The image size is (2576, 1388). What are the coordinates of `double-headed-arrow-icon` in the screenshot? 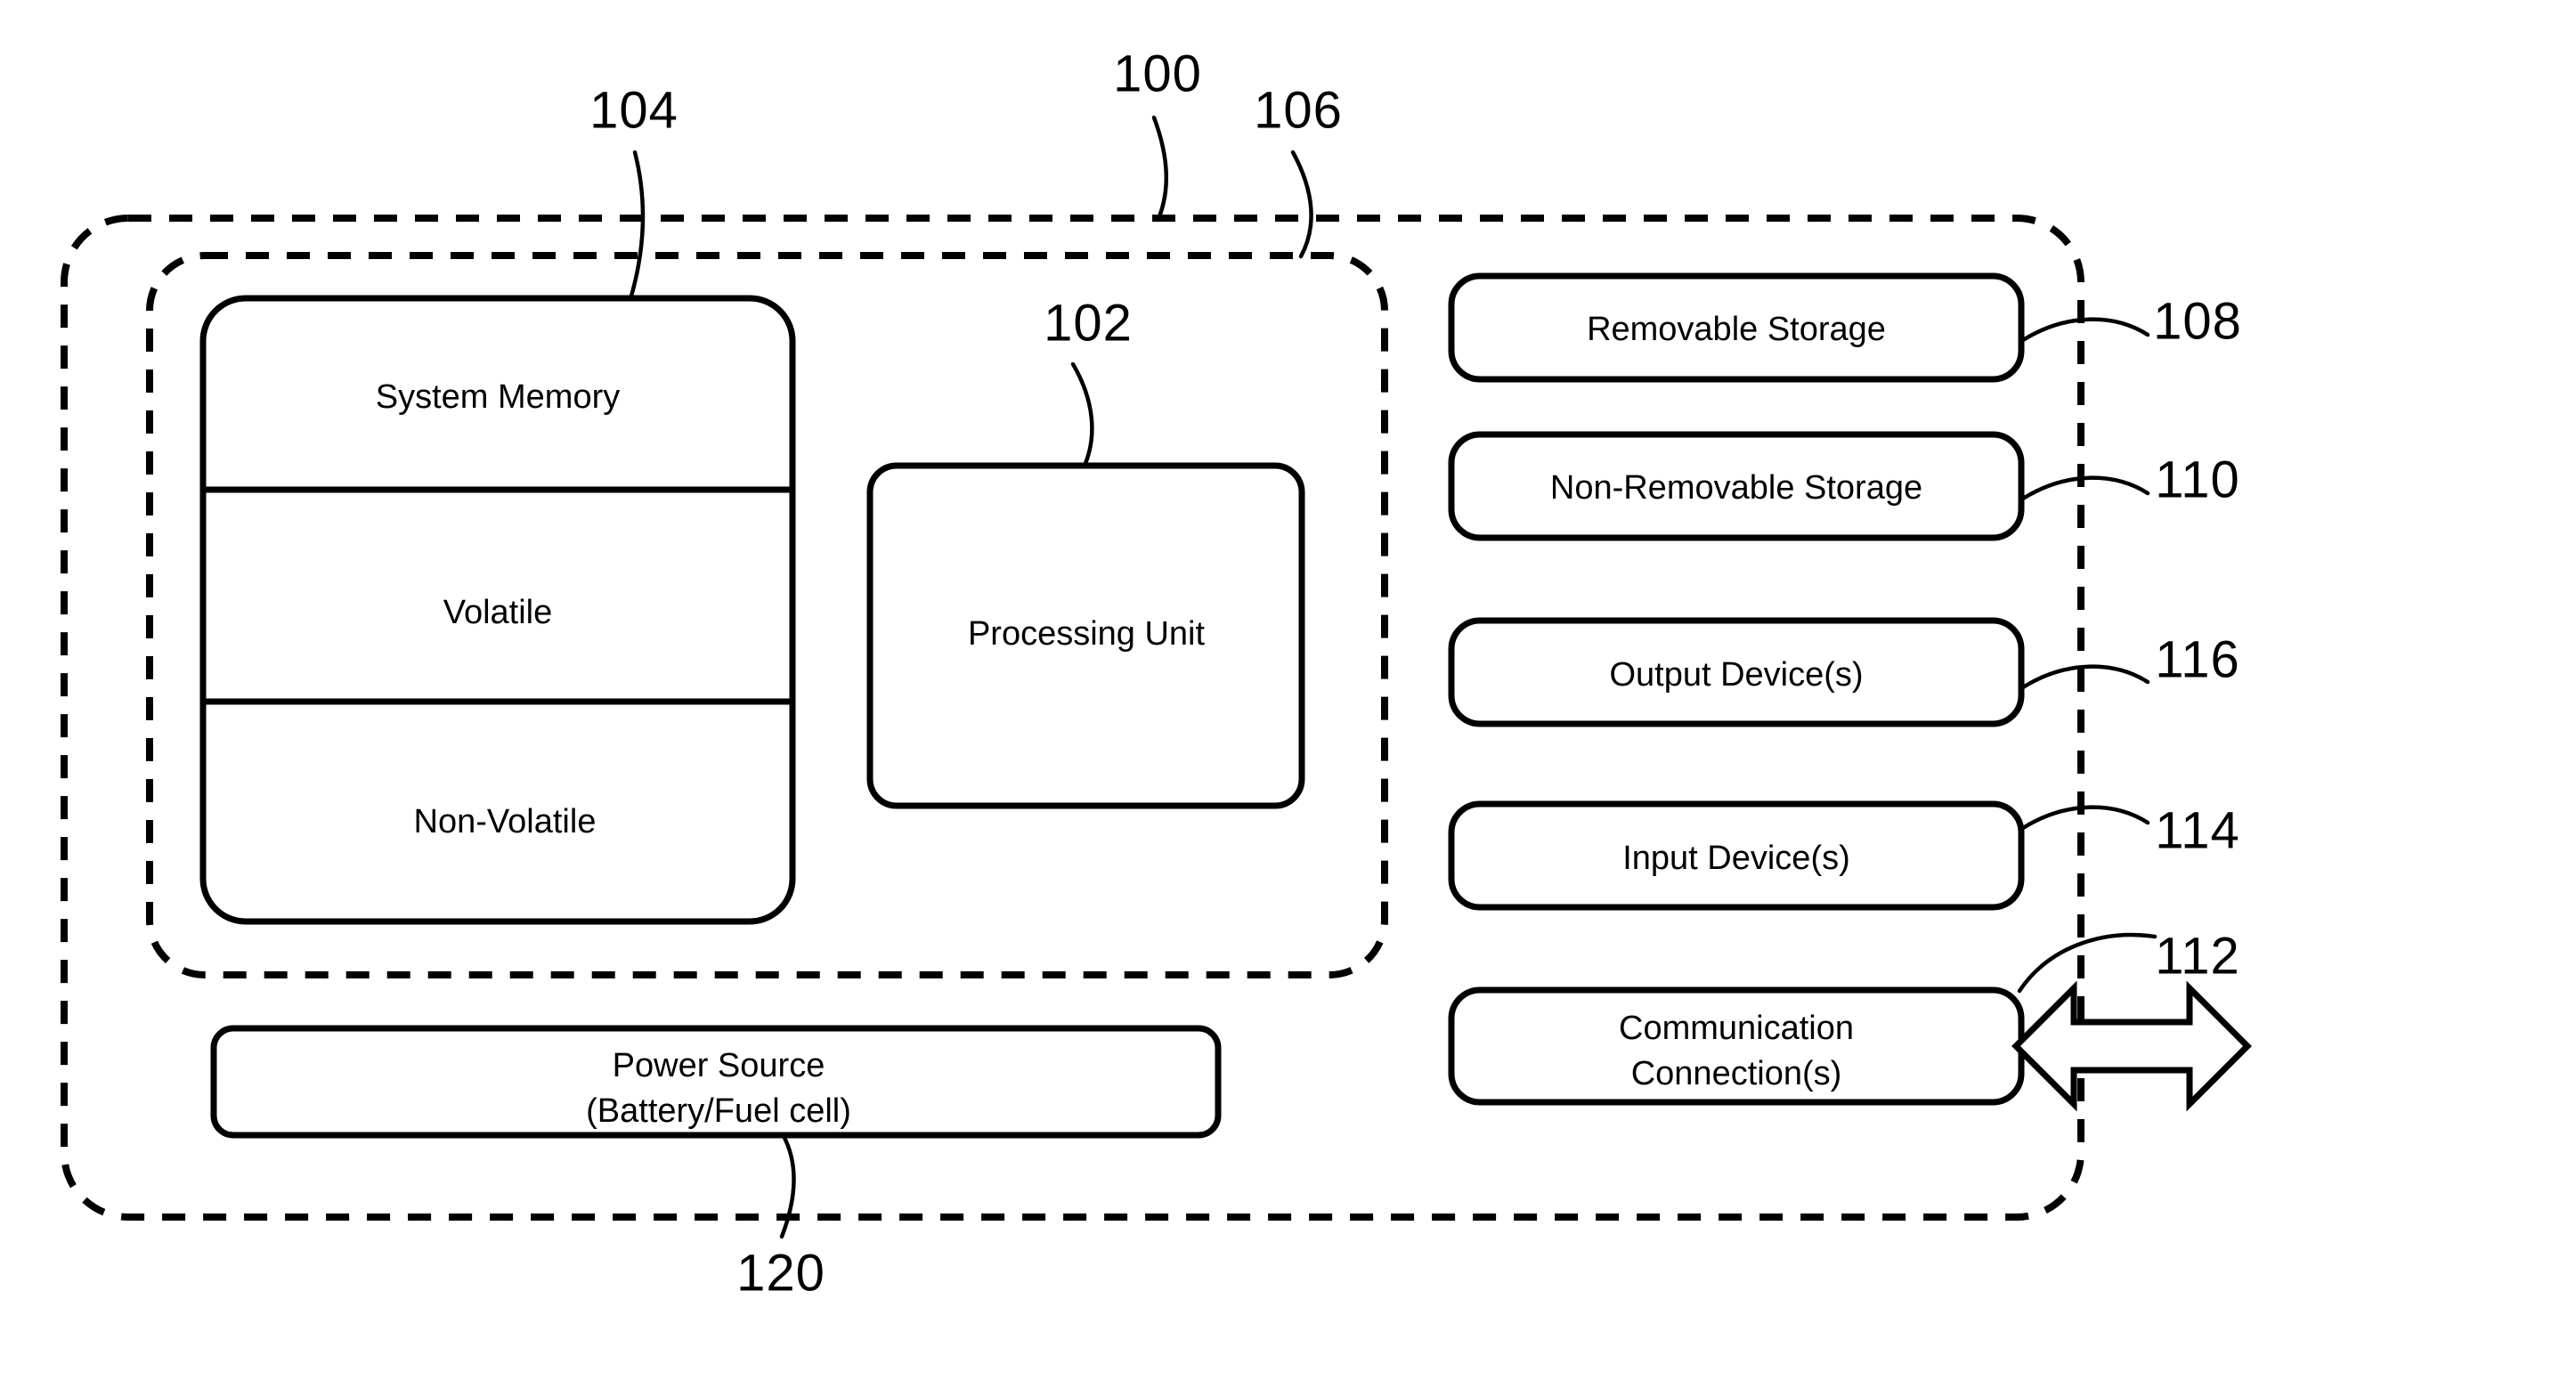 It's located at (2131, 1046).